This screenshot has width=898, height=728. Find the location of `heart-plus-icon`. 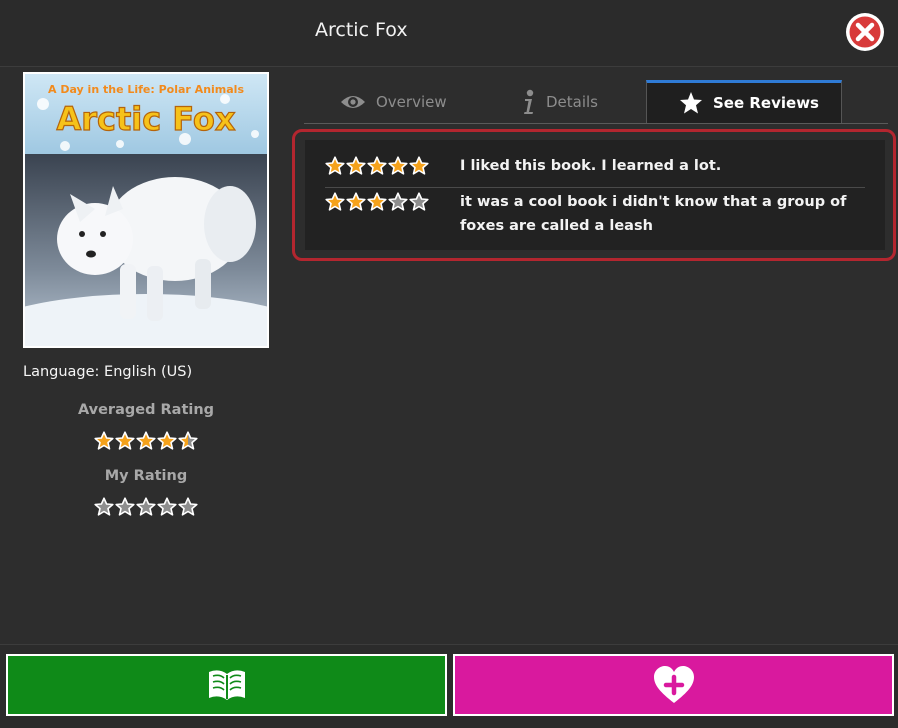

heart-plus-icon is located at coordinates (673, 684).